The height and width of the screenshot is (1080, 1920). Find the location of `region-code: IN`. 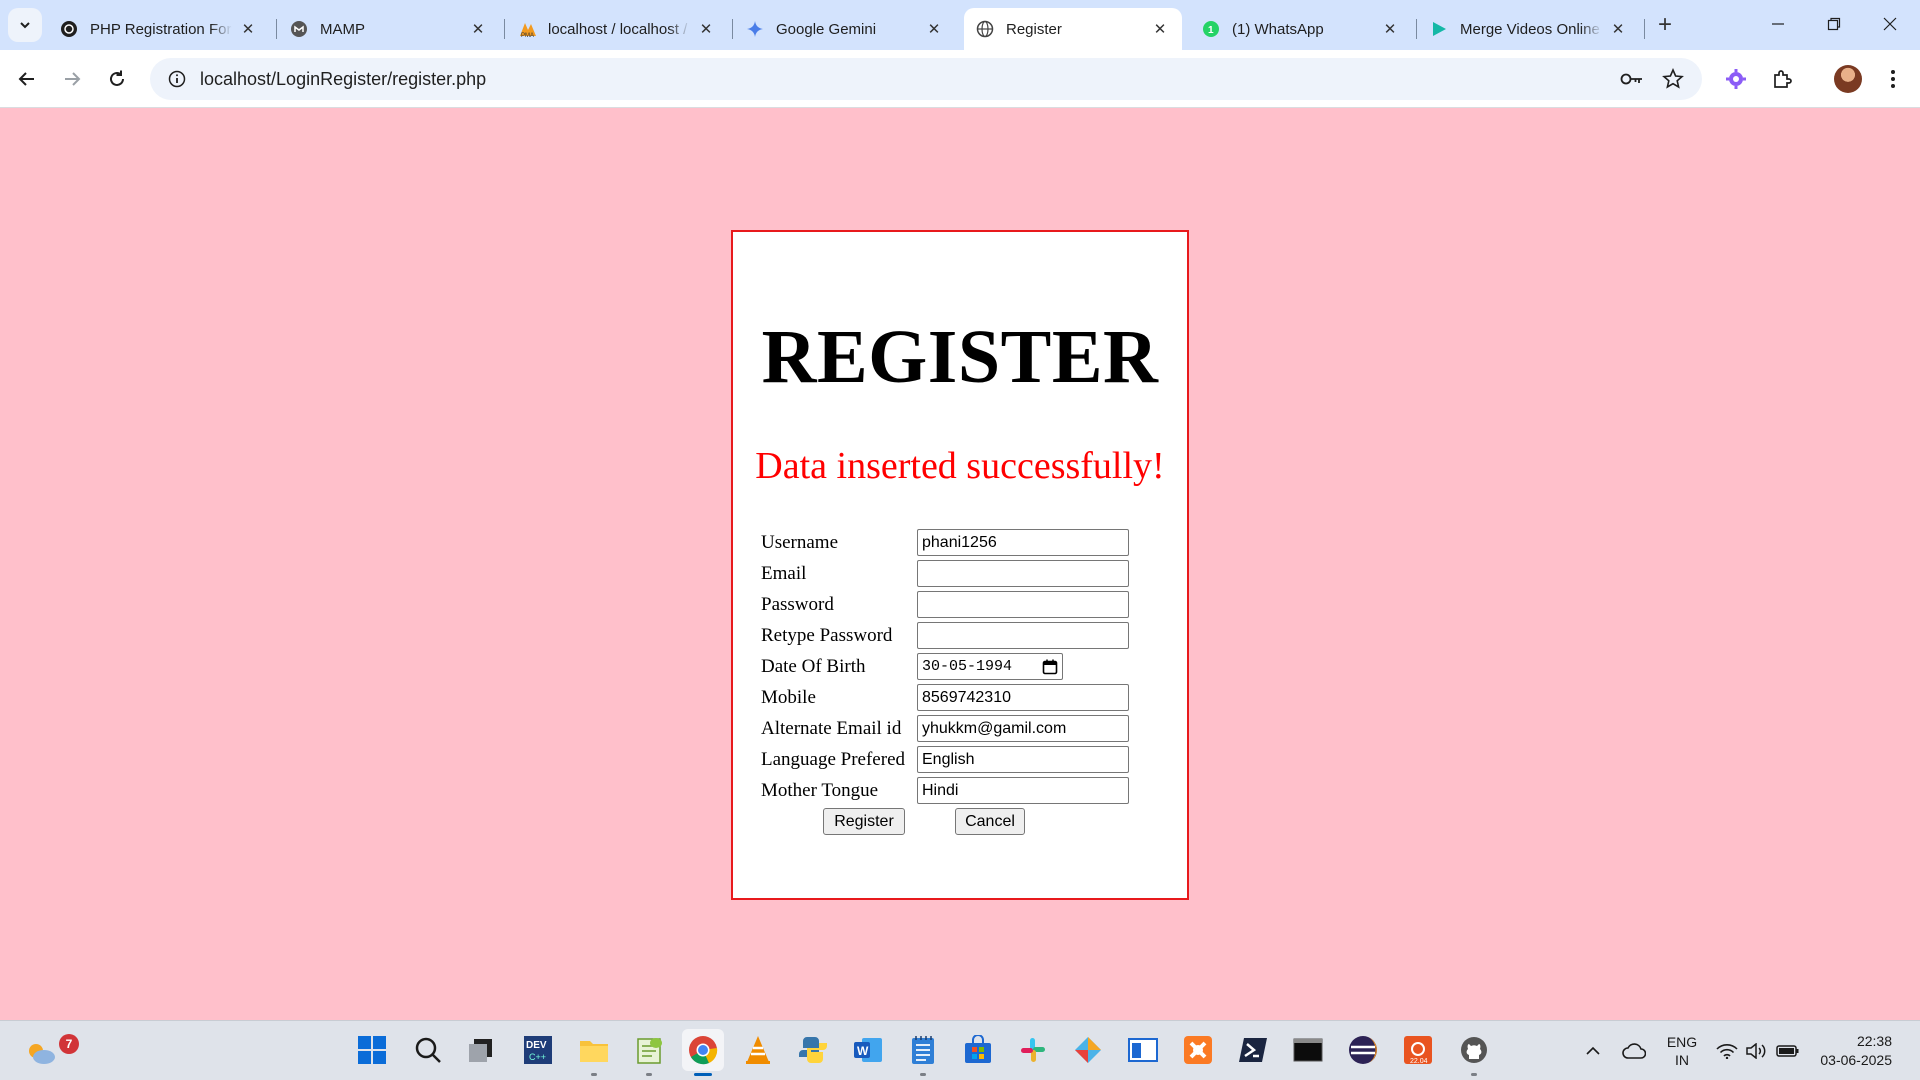

region-code: IN is located at coordinates (1682, 1060).